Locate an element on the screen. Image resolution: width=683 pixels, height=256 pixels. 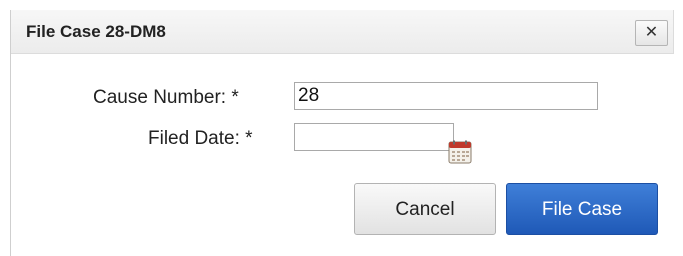
cause-number-required-marker: * is located at coordinates (235, 97).